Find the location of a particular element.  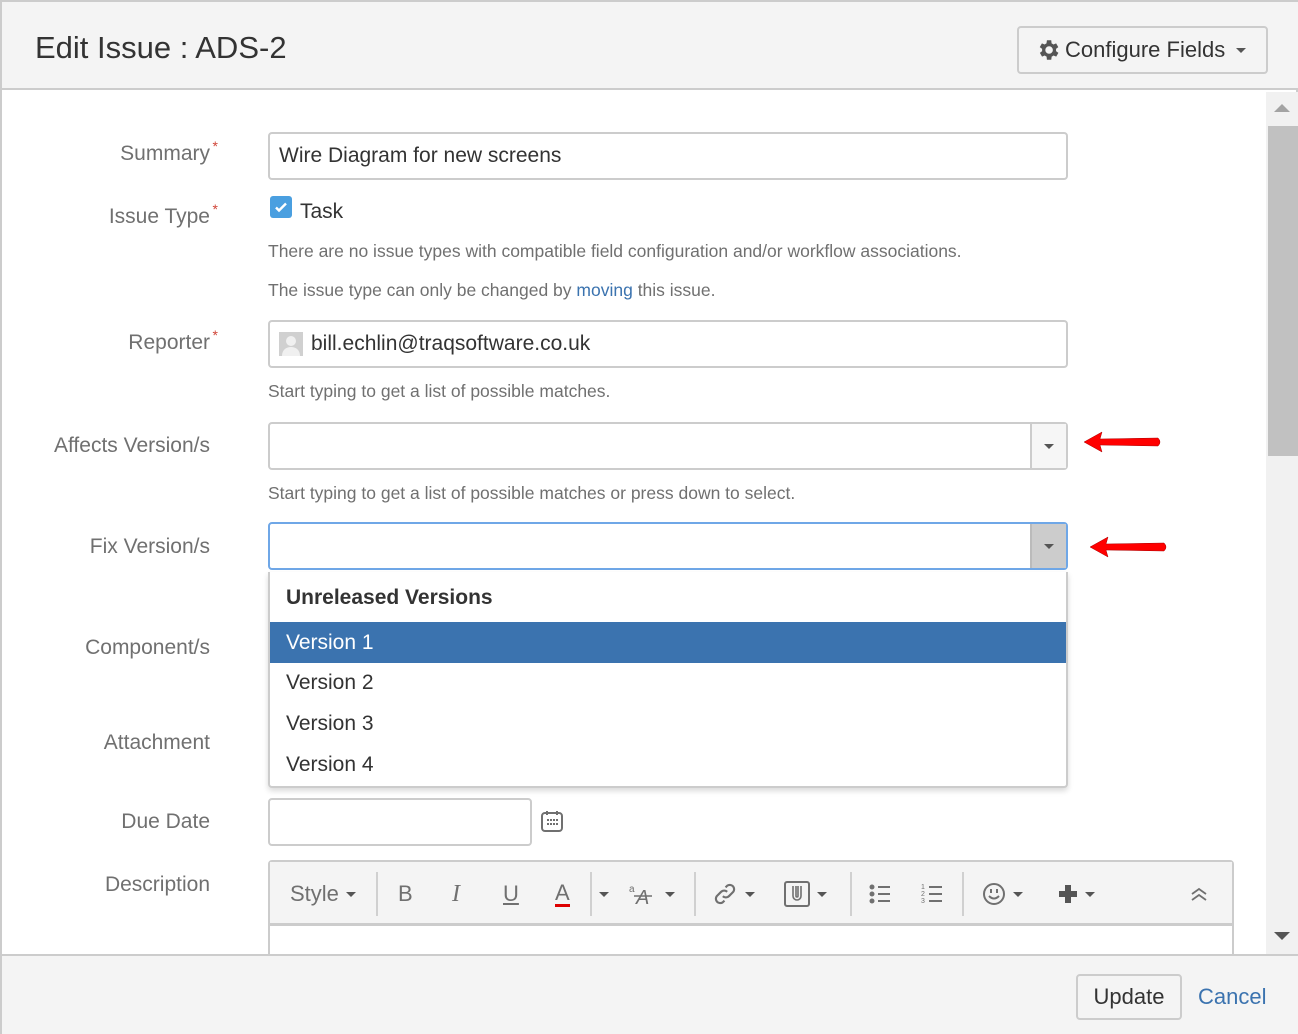

style-label: Style is located at coordinates (314, 893).